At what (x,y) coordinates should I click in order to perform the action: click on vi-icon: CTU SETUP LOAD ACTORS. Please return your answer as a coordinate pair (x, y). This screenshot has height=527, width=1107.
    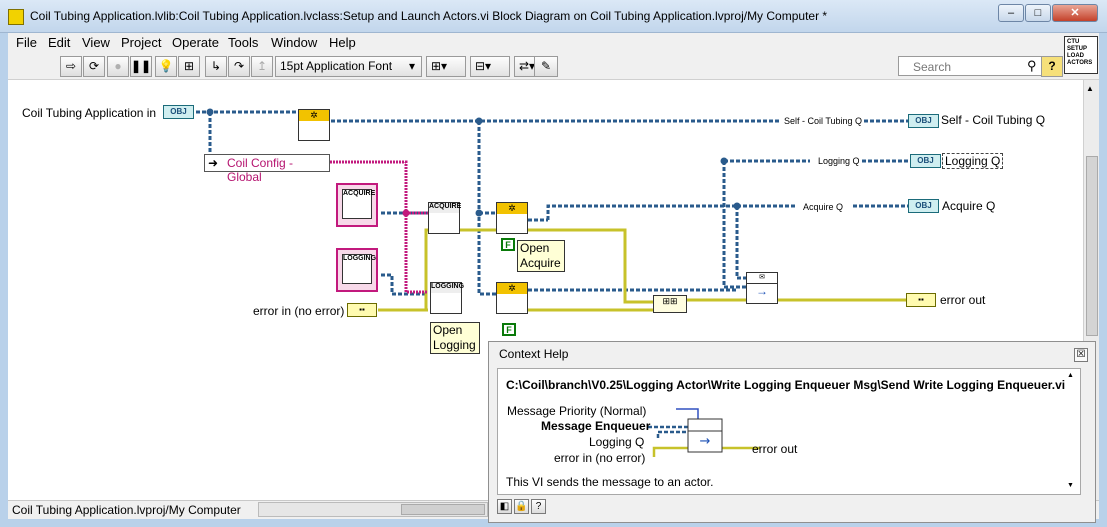
    Looking at the image, I should click on (1081, 55).